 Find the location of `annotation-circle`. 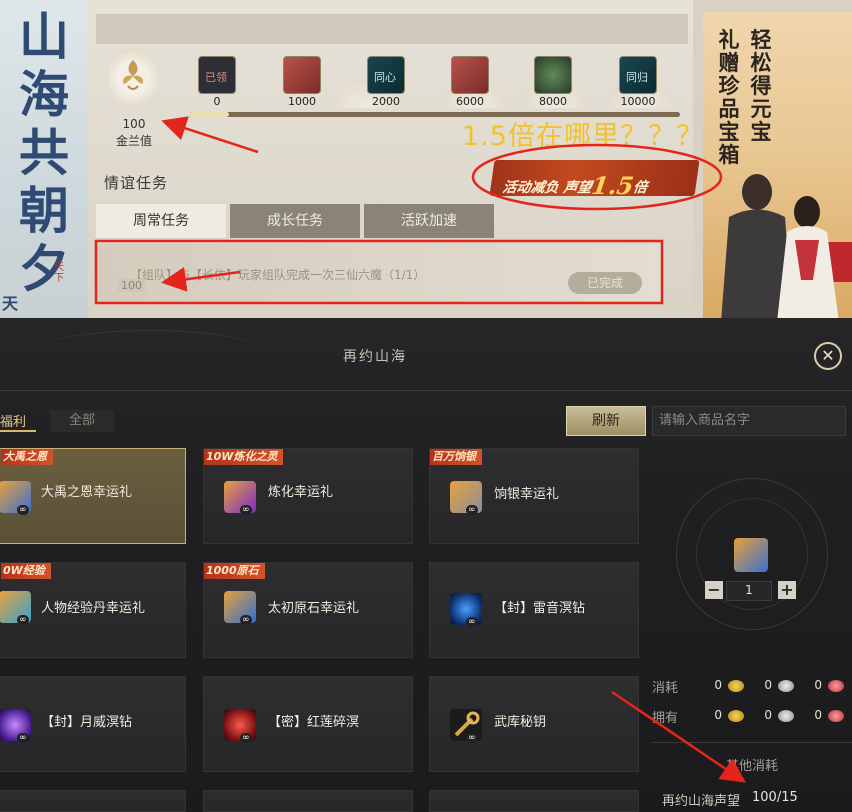

annotation-circle is located at coordinates (597, 177).